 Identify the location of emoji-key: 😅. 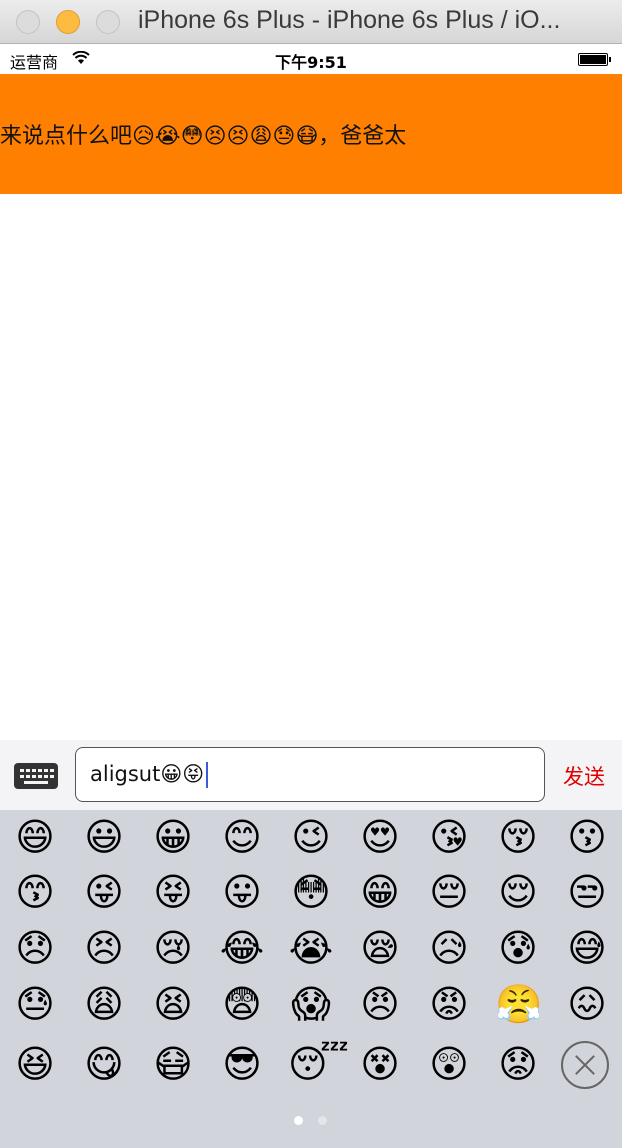
(587, 948).